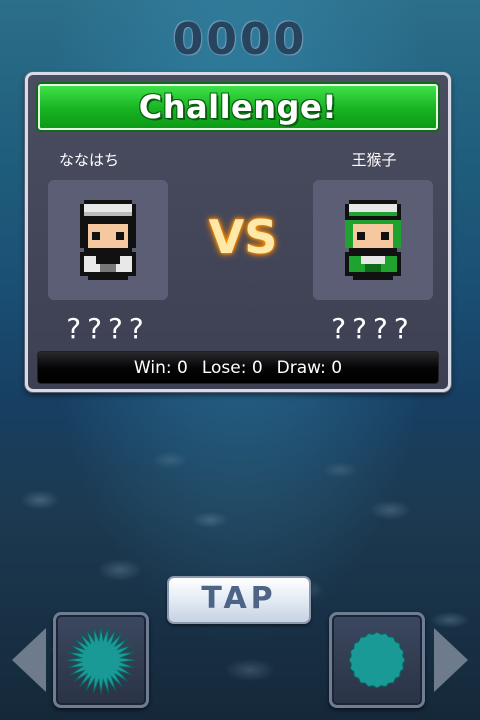 The width and height of the screenshot is (480, 720). What do you see at coordinates (88, 160) in the screenshot?
I see `player1-name: ななはち` at bounding box center [88, 160].